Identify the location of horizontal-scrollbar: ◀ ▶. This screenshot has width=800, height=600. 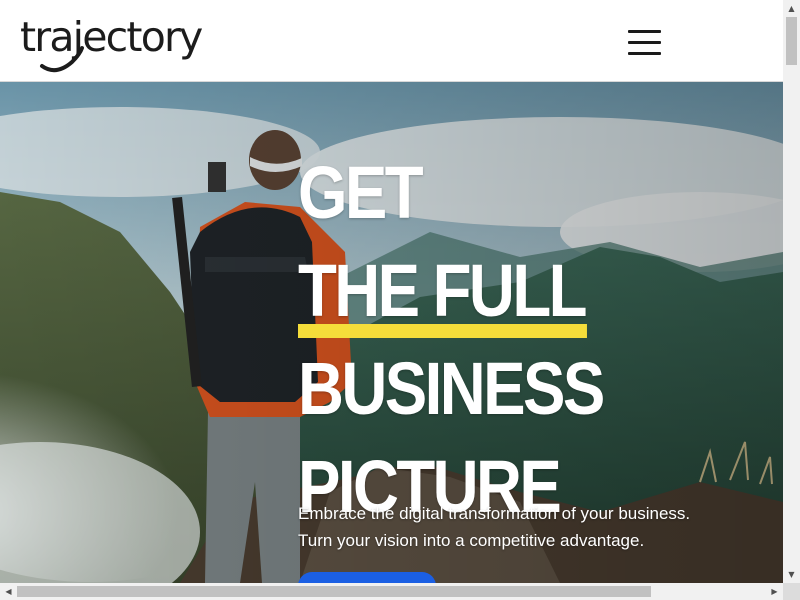
(391, 591).